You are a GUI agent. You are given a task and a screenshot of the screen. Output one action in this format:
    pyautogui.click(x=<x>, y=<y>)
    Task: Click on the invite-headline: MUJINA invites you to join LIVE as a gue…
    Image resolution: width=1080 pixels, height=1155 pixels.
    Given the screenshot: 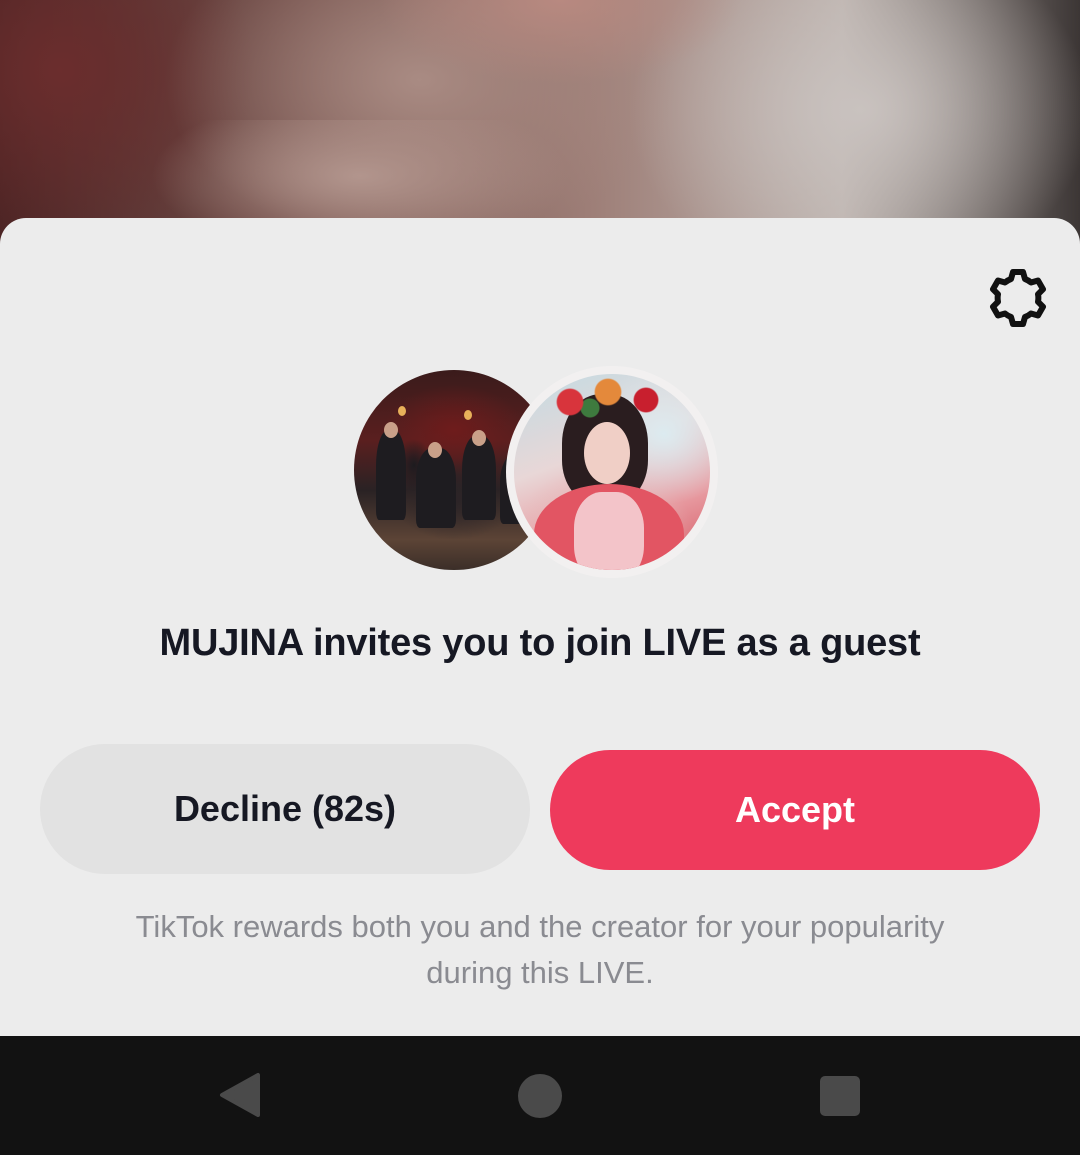 What is the action you would take?
    pyautogui.click(x=540, y=643)
    